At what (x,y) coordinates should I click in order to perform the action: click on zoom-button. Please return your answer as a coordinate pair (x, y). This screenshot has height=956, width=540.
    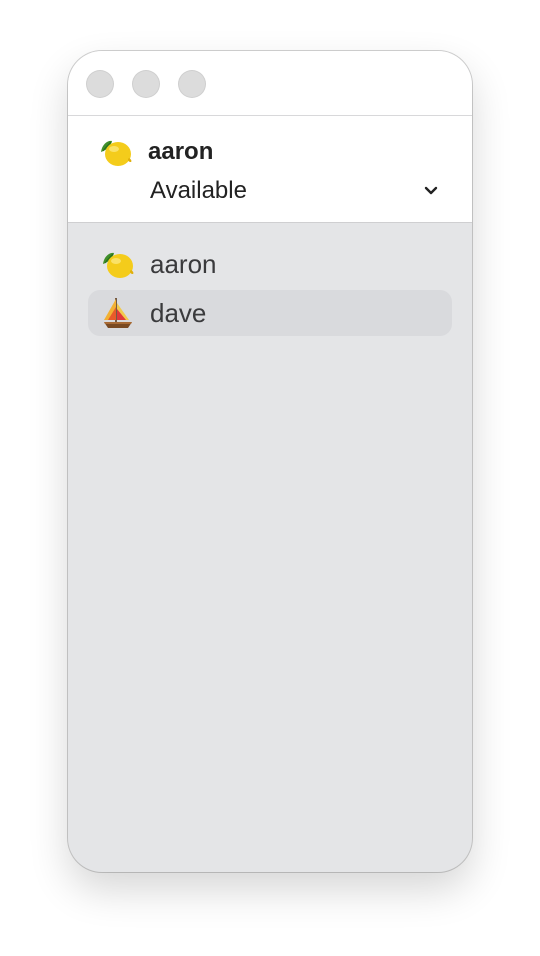
    Looking at the image, I should click on (192, 84).